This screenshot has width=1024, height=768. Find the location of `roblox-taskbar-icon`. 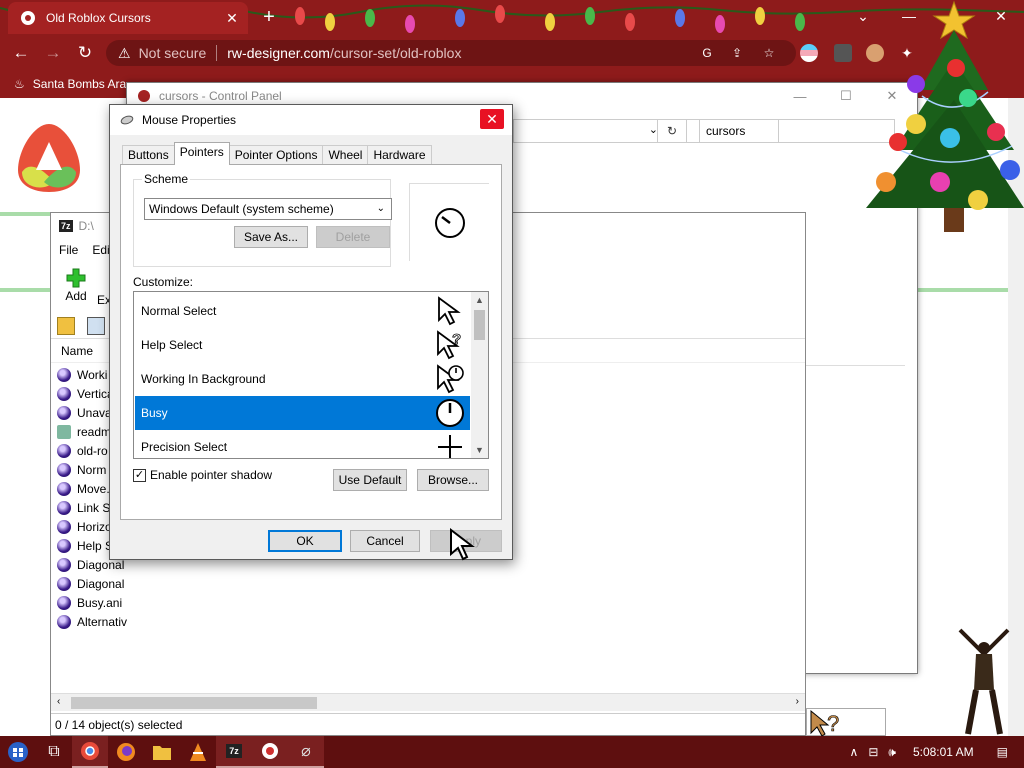

roblox-taskbar-icon is located at coordinates (270, 752).